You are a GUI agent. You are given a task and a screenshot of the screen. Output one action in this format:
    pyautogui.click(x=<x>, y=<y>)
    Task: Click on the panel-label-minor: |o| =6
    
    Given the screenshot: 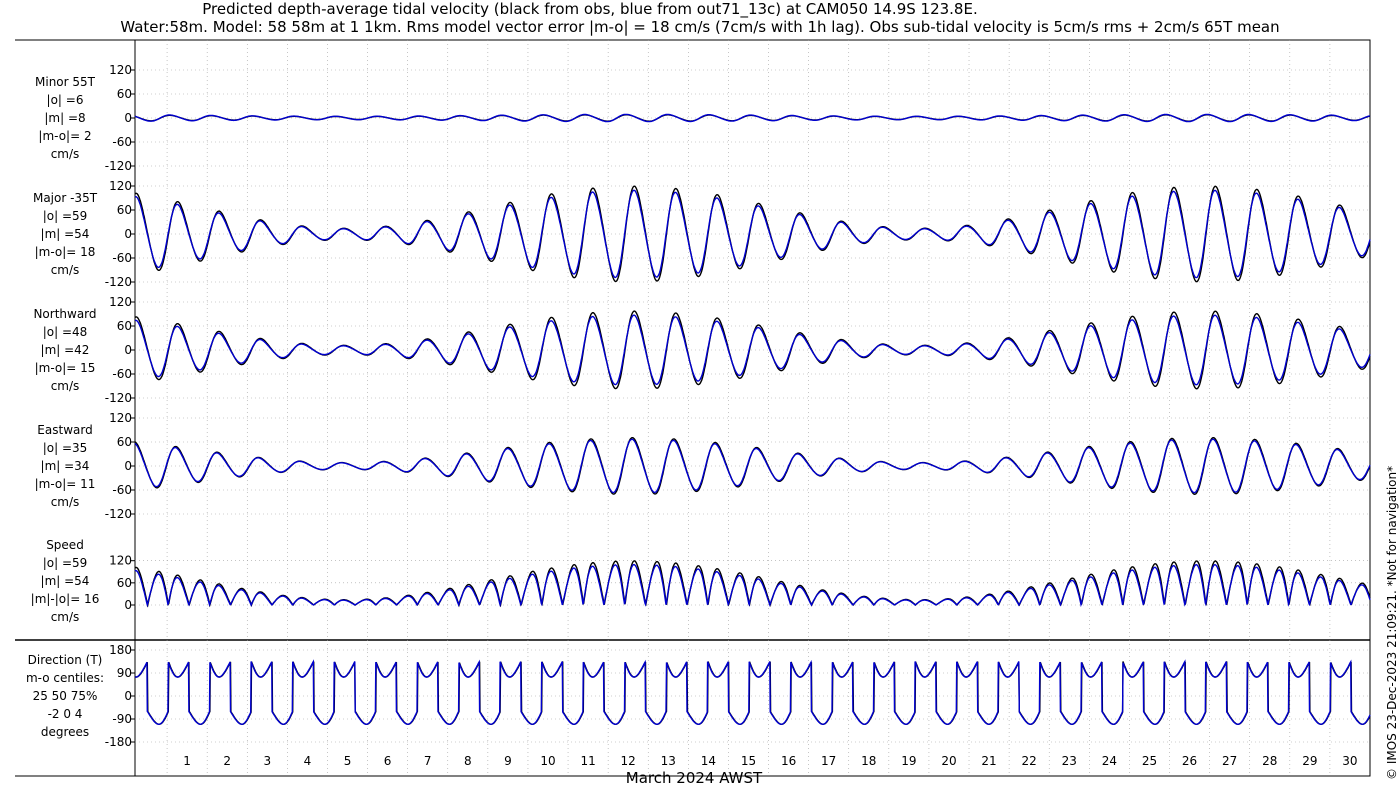 What is the action you would take?
    pyautogui.click(x=65, y=100)
    